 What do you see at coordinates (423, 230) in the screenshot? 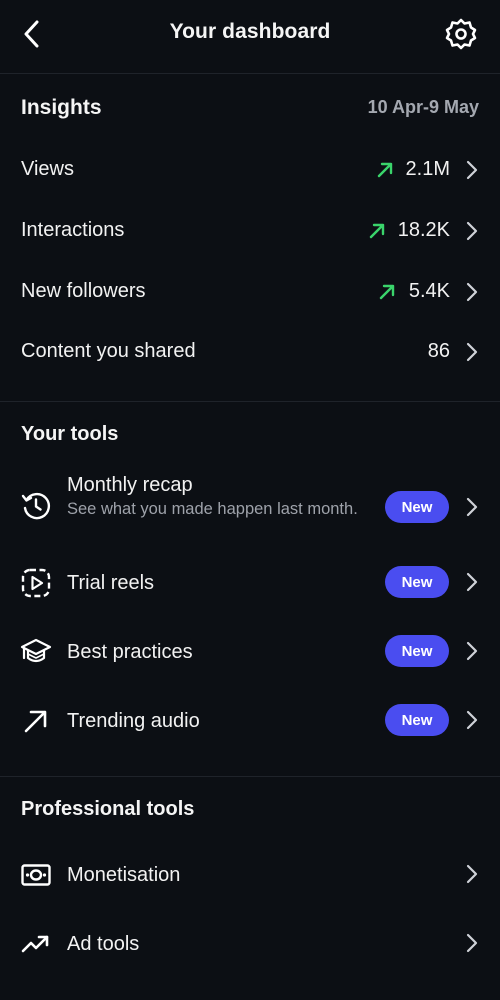
I see `insight-value: 18.2K` at bounding box center [423, 230].